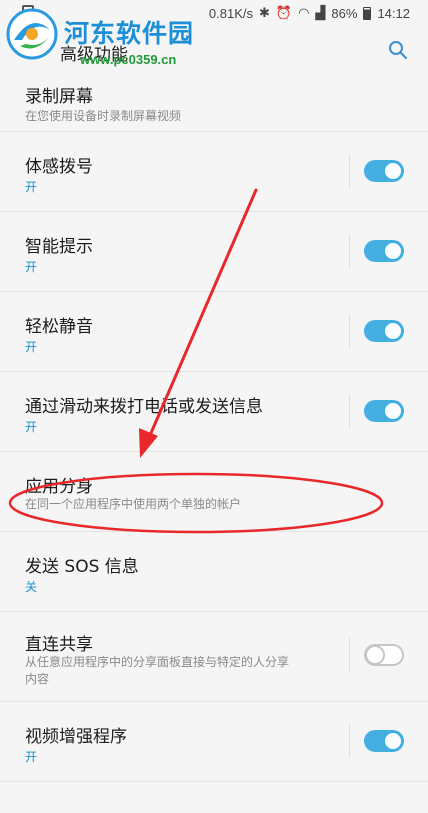 The height and width of the screenshot is (813, 428). I want to click on setting-label: 通过滑动来拨打电话或发送信息, so click(144, 407).